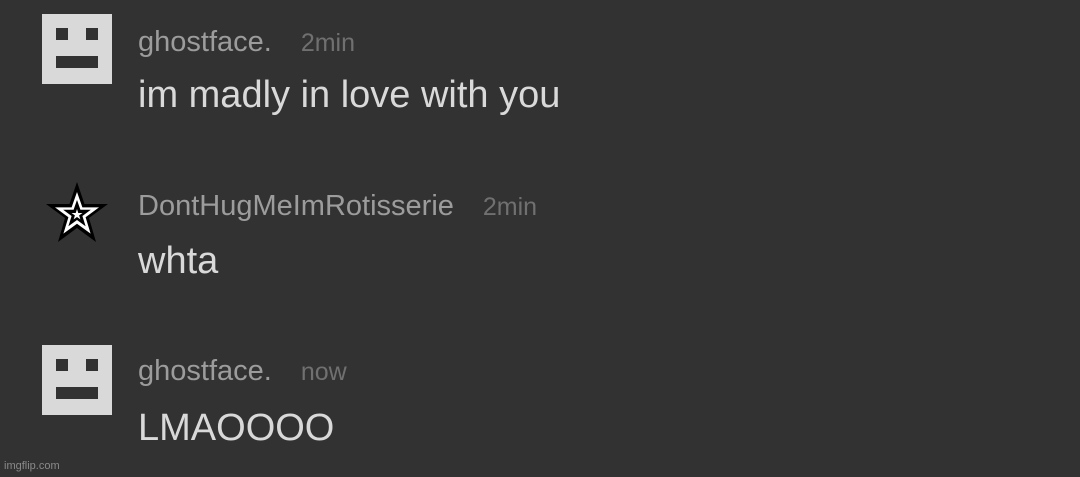 This screenshot has width=1080, height=477. I want to click on watermark: imgflip.com, so click(32, 466).